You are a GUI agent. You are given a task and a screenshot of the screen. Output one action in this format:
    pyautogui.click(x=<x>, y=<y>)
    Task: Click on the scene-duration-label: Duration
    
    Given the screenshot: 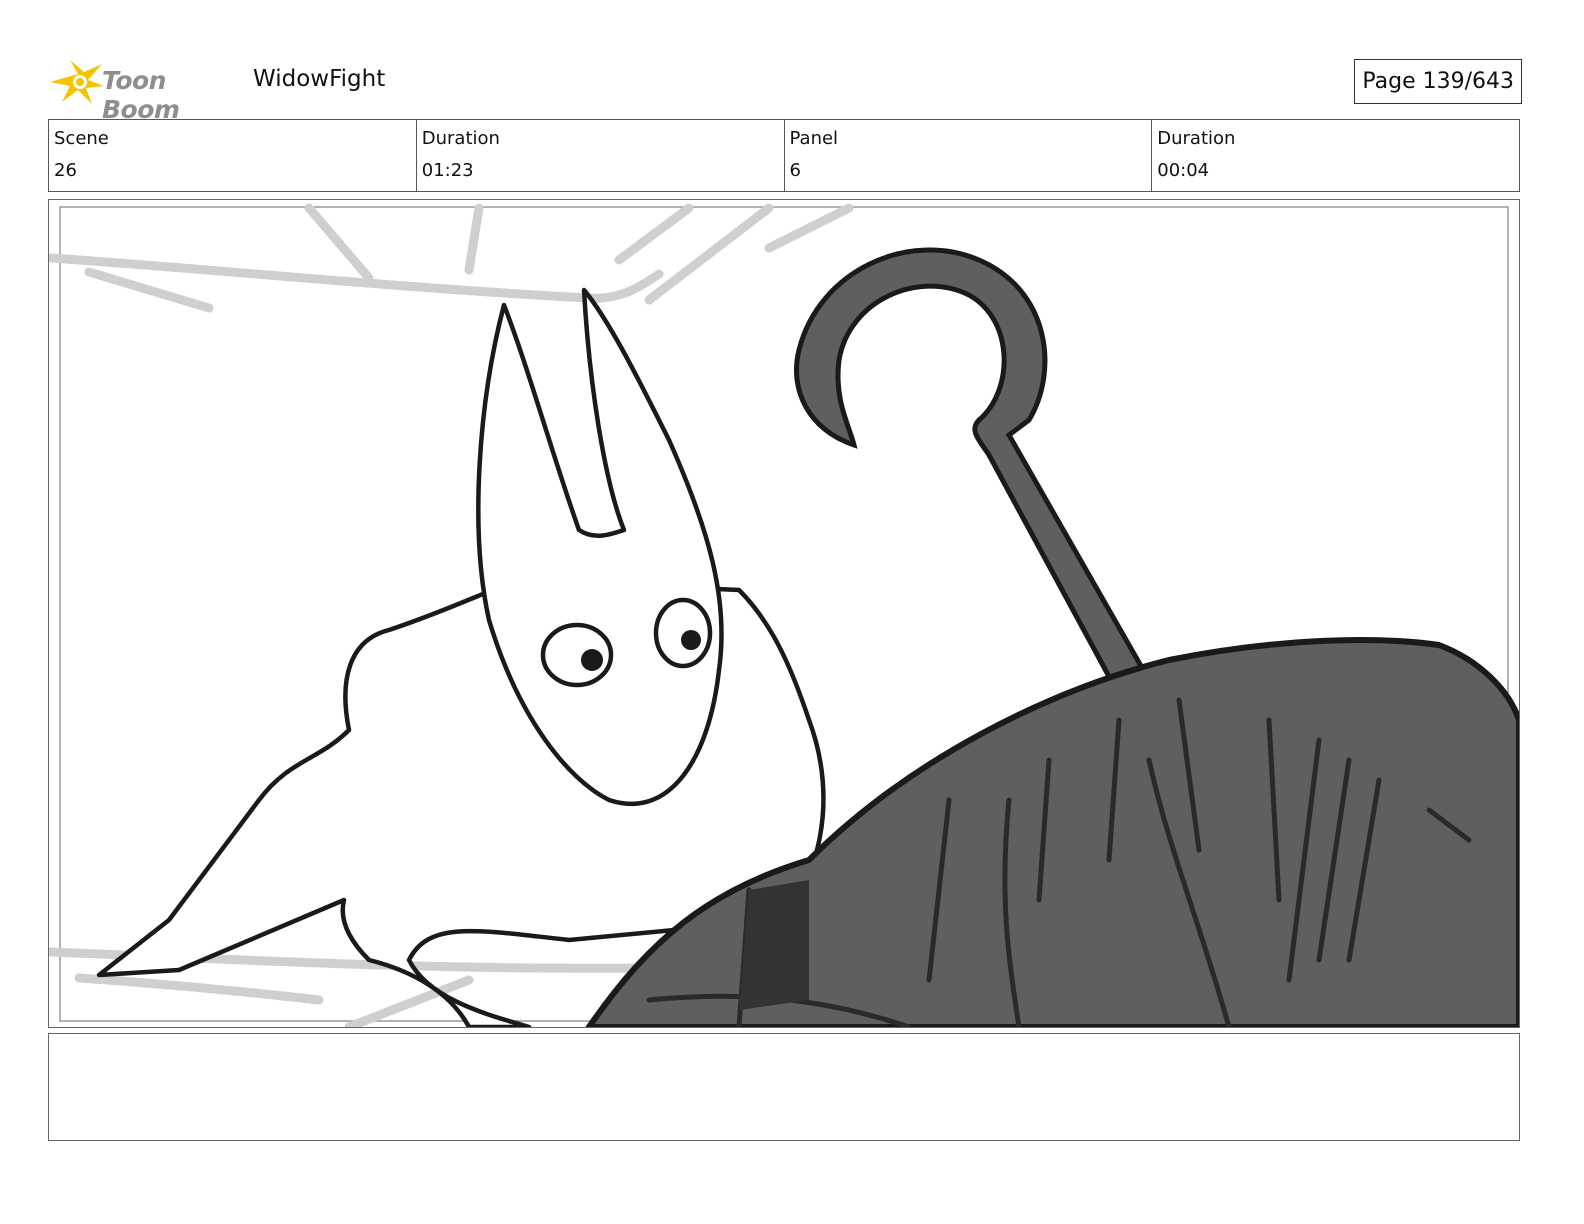 What is the action you would take?
    pyautogui.click(x=460, y=138)
    